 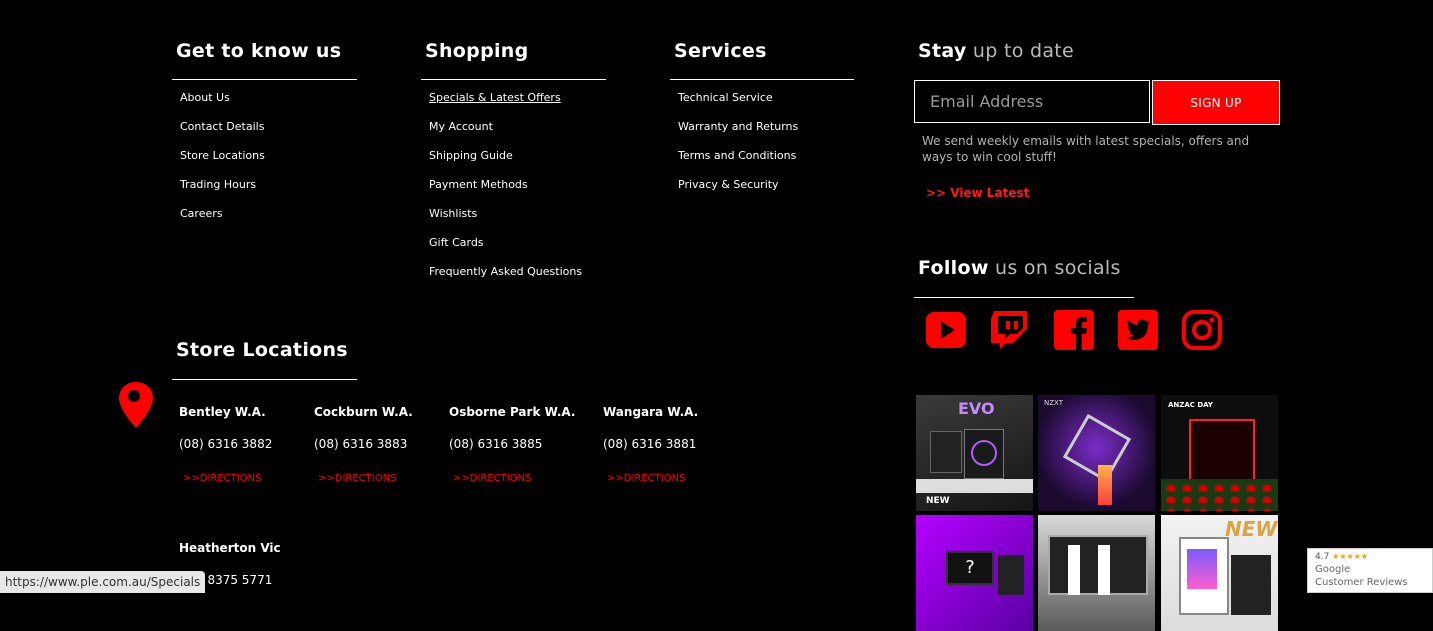 I want to click on store-phone: (08) 6316 3882, so click(x=225, y=444).